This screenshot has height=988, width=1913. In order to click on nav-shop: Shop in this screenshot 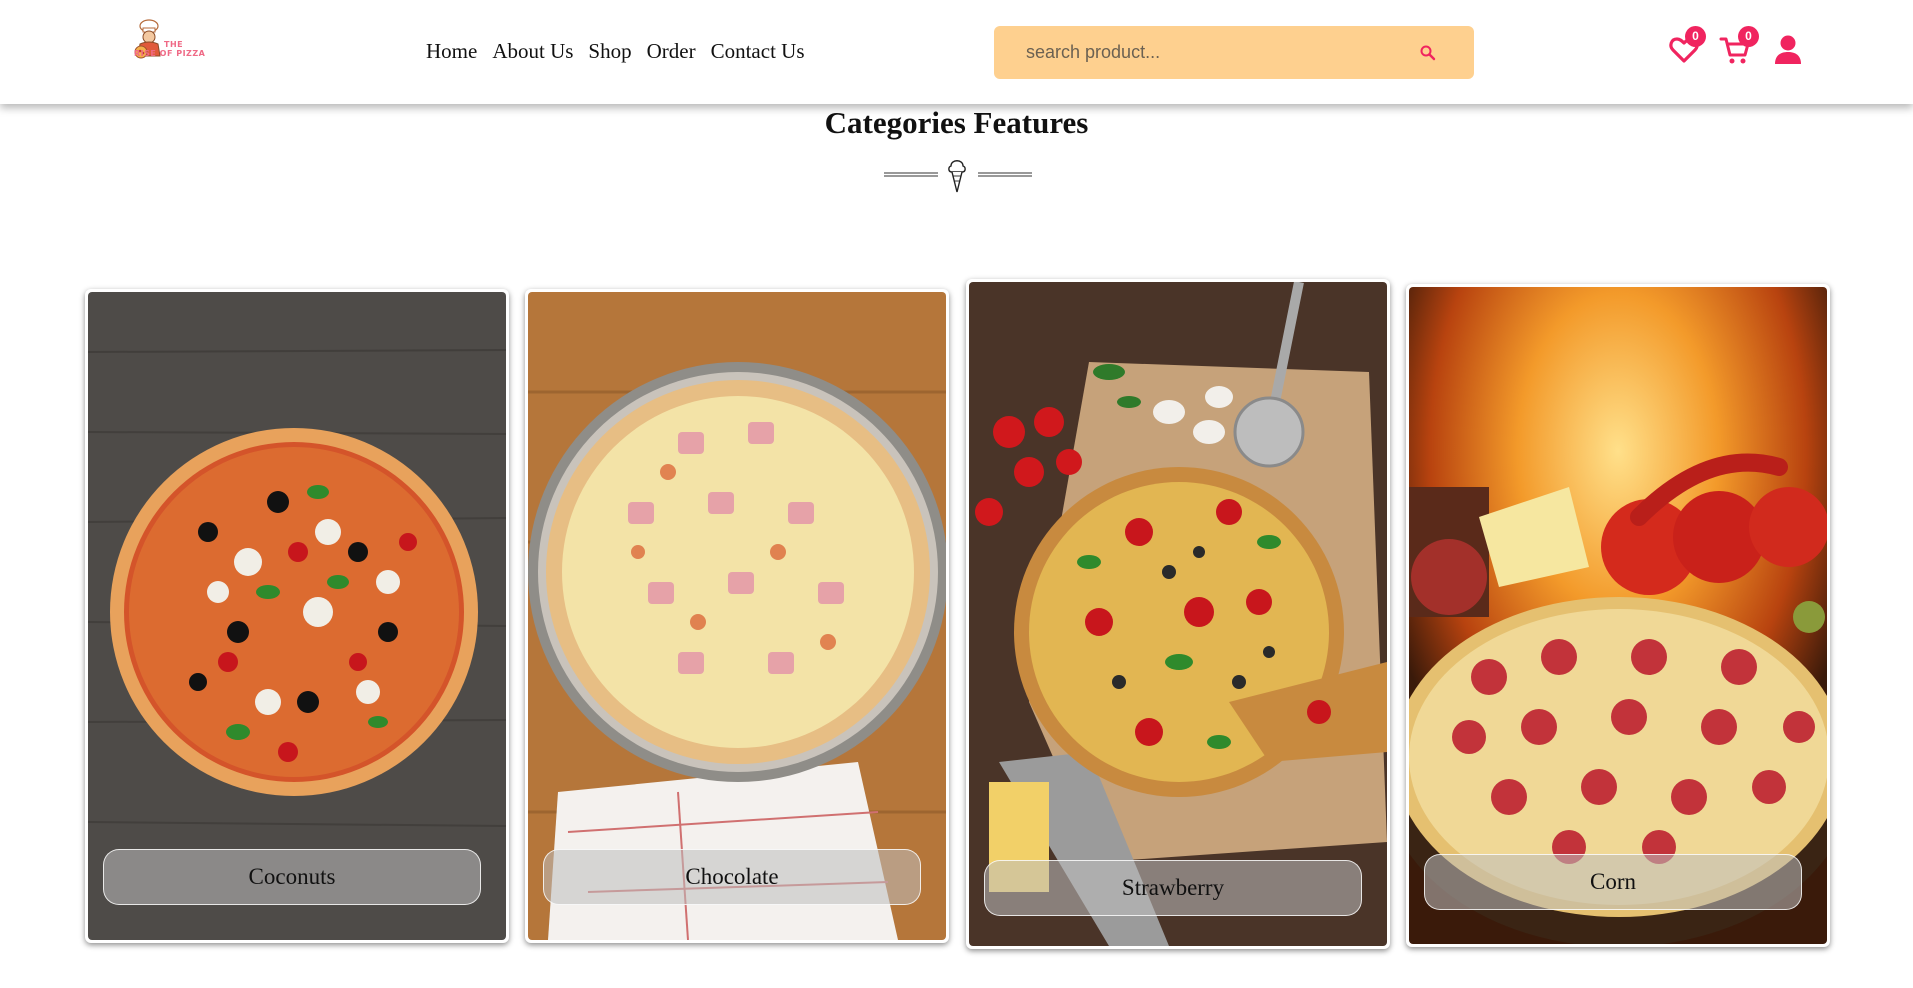, I will do `click(609, 51)`.